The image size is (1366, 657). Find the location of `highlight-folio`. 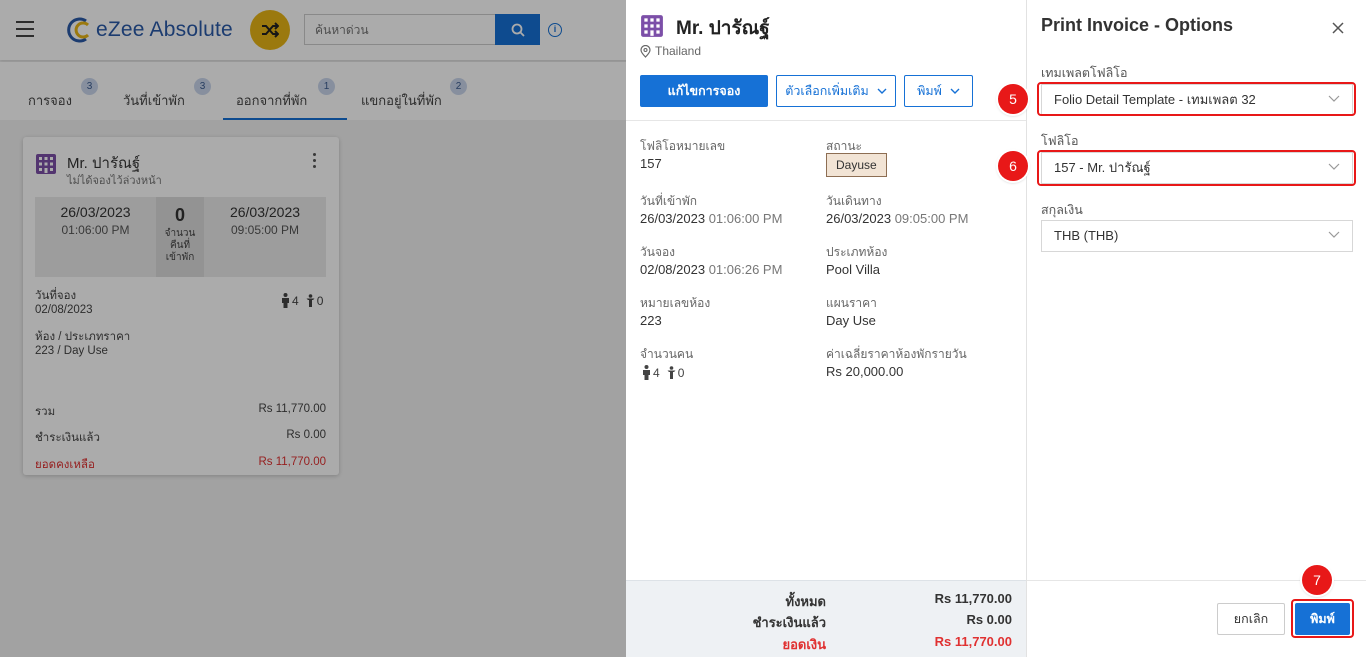

highlight-folio is located at coordinates (1196, 168).